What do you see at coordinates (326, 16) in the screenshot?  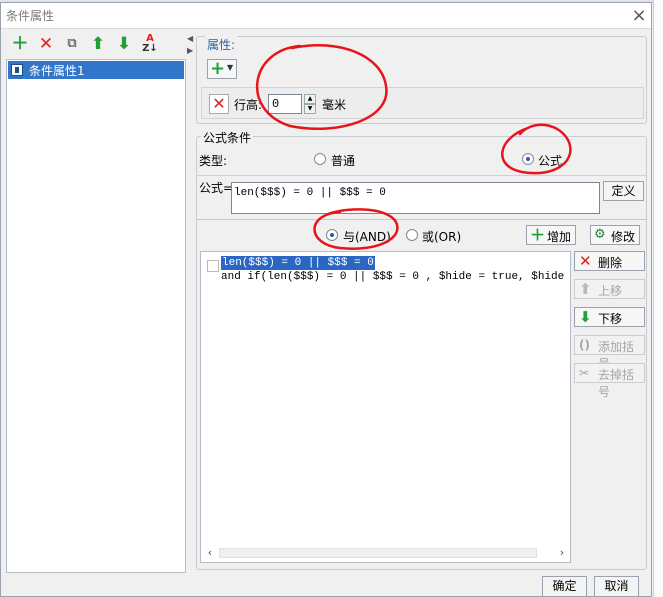 I see `title-bar: 条件属性 ×` at bounding box center [326, 16].